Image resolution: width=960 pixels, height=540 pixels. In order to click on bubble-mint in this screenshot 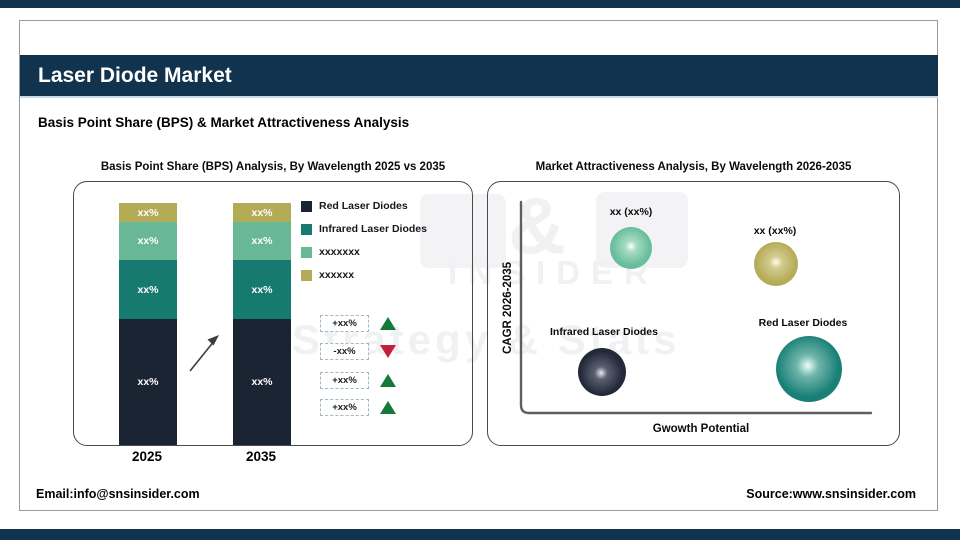, I will do `click(631, 248)`.